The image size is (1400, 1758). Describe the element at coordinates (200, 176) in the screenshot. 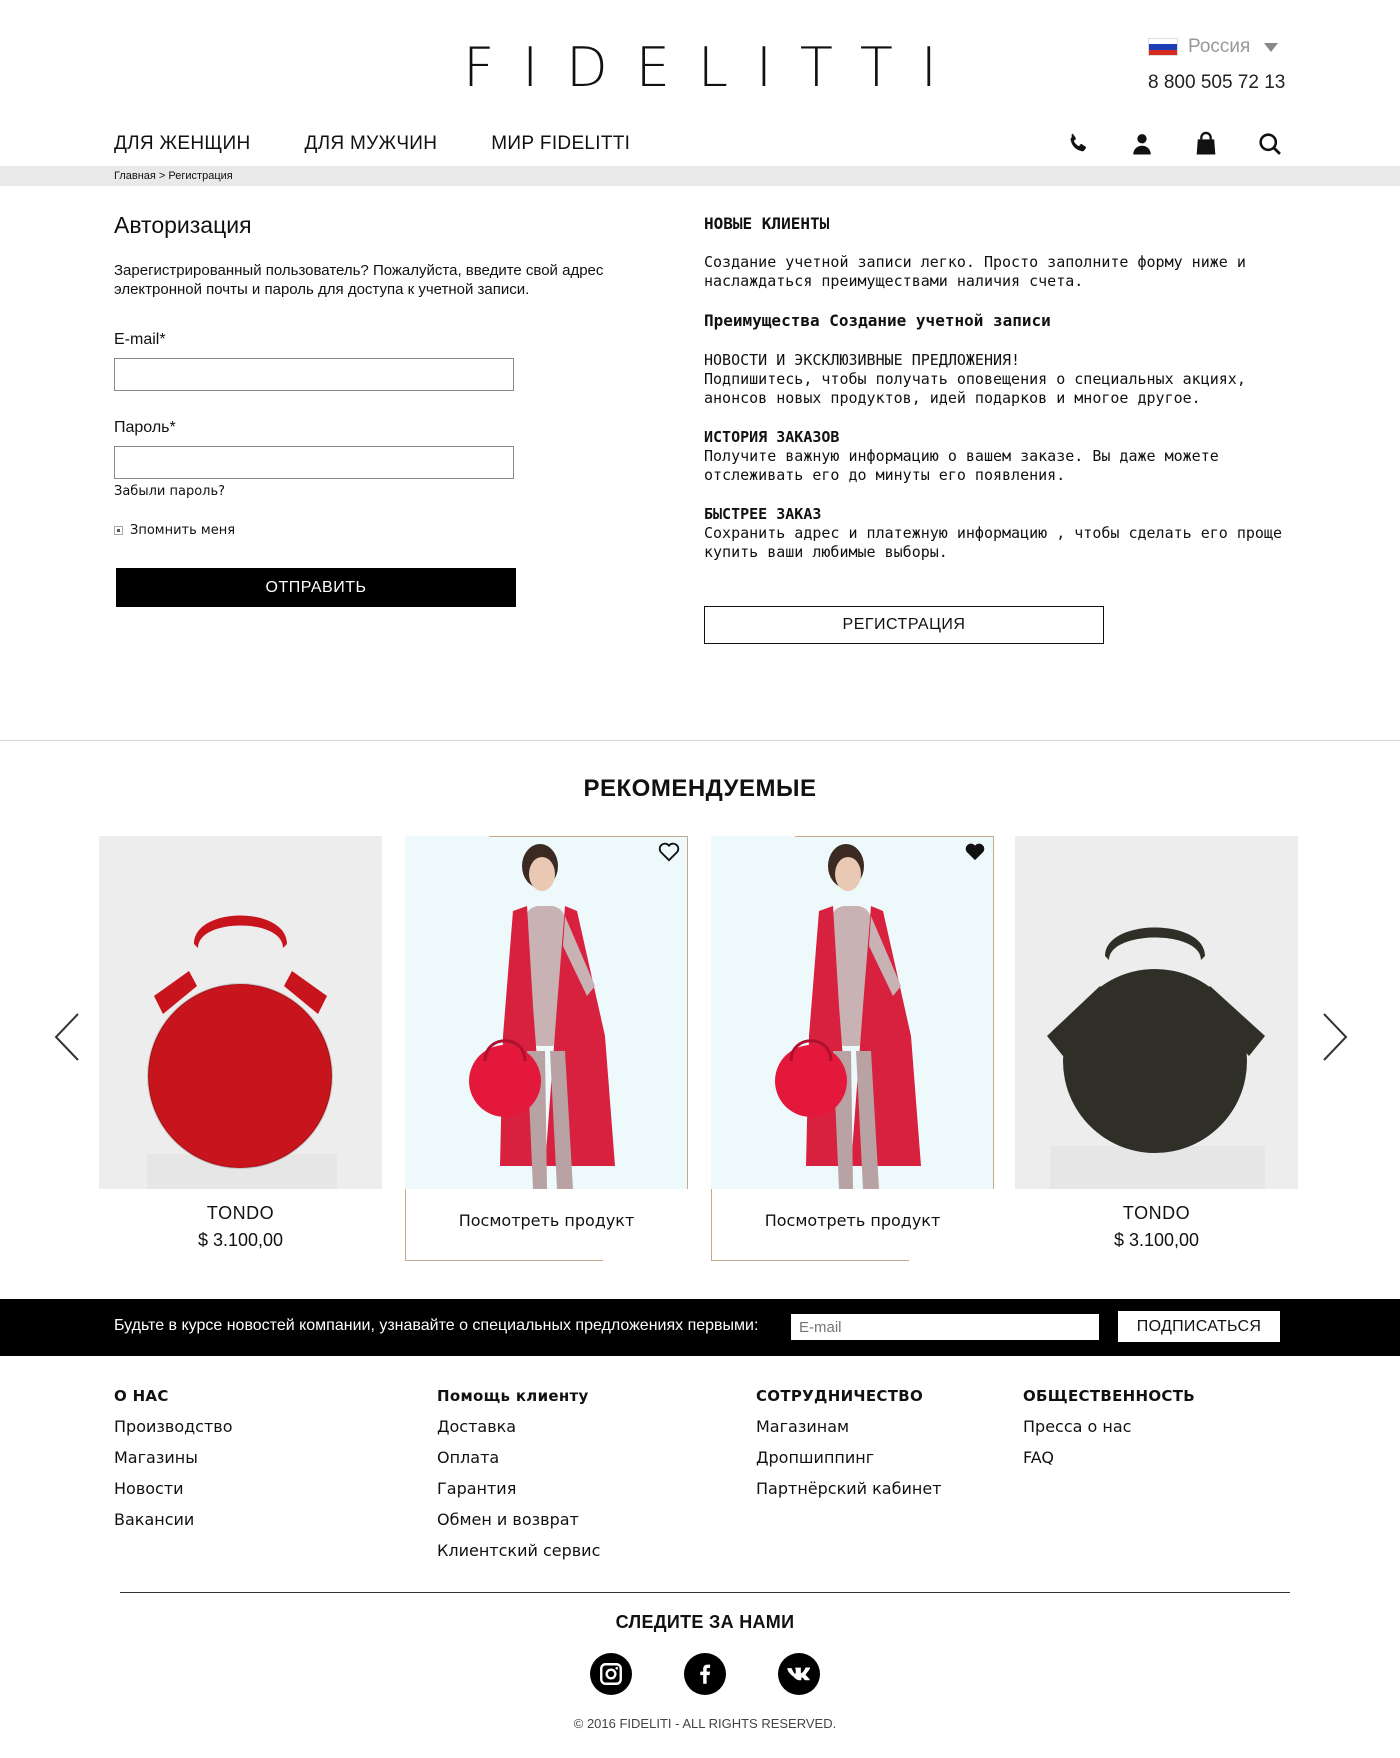

I see `breadcrumb-current: Регистрация` at that location.